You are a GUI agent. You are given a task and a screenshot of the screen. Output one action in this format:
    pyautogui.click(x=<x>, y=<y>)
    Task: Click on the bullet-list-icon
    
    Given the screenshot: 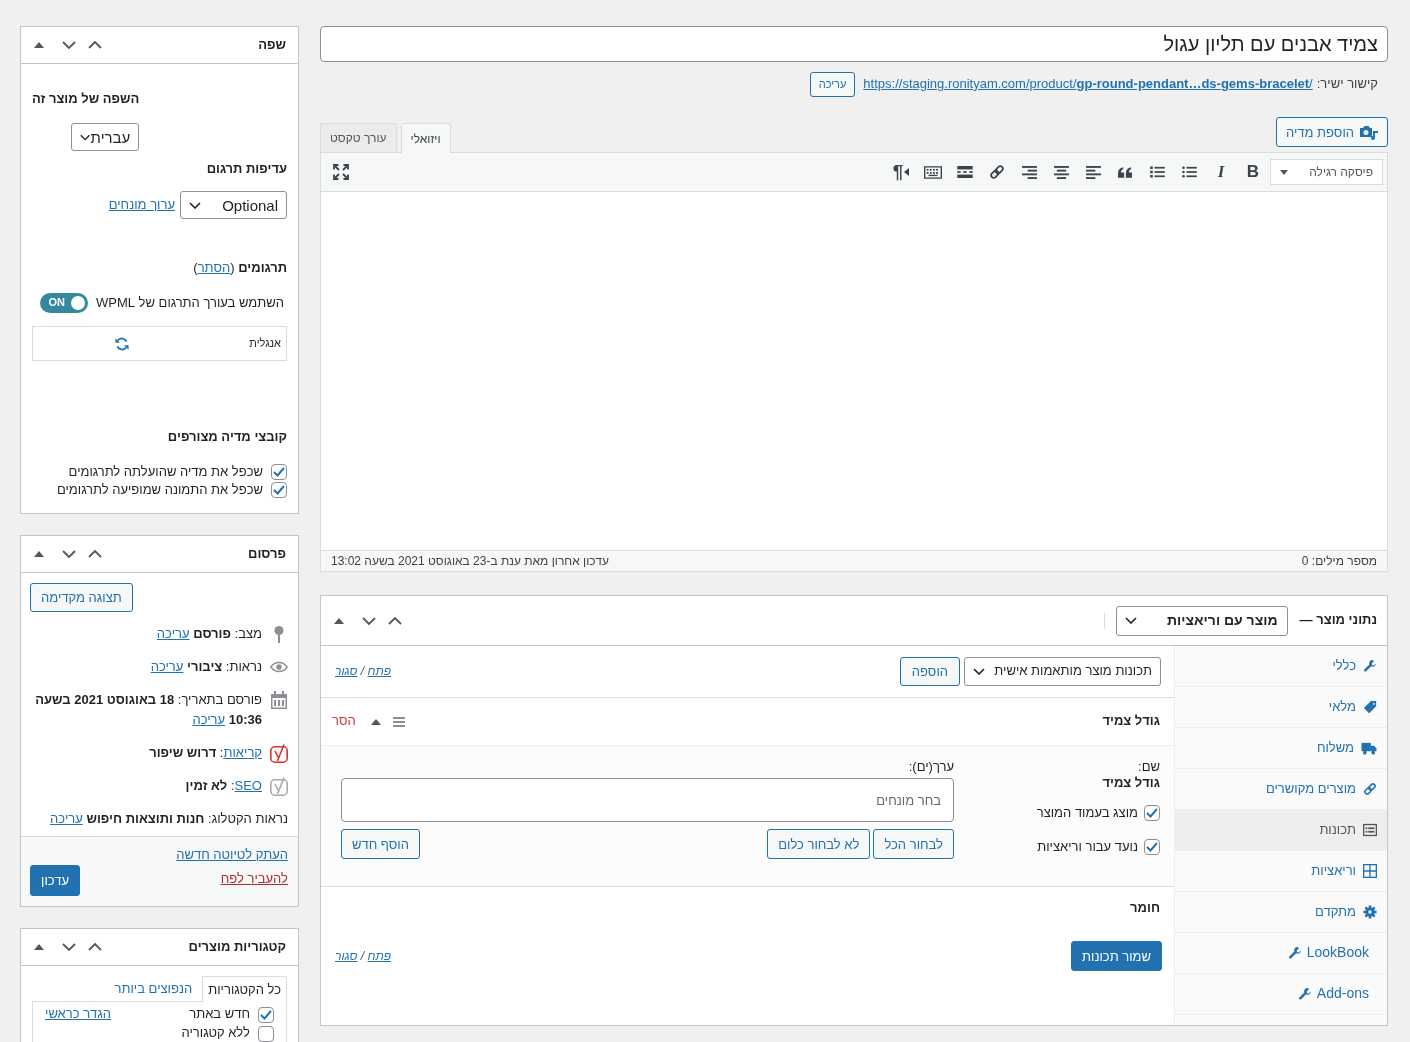 What is the action you would take?
    pyautogui.click(x=1189, y=172)
    